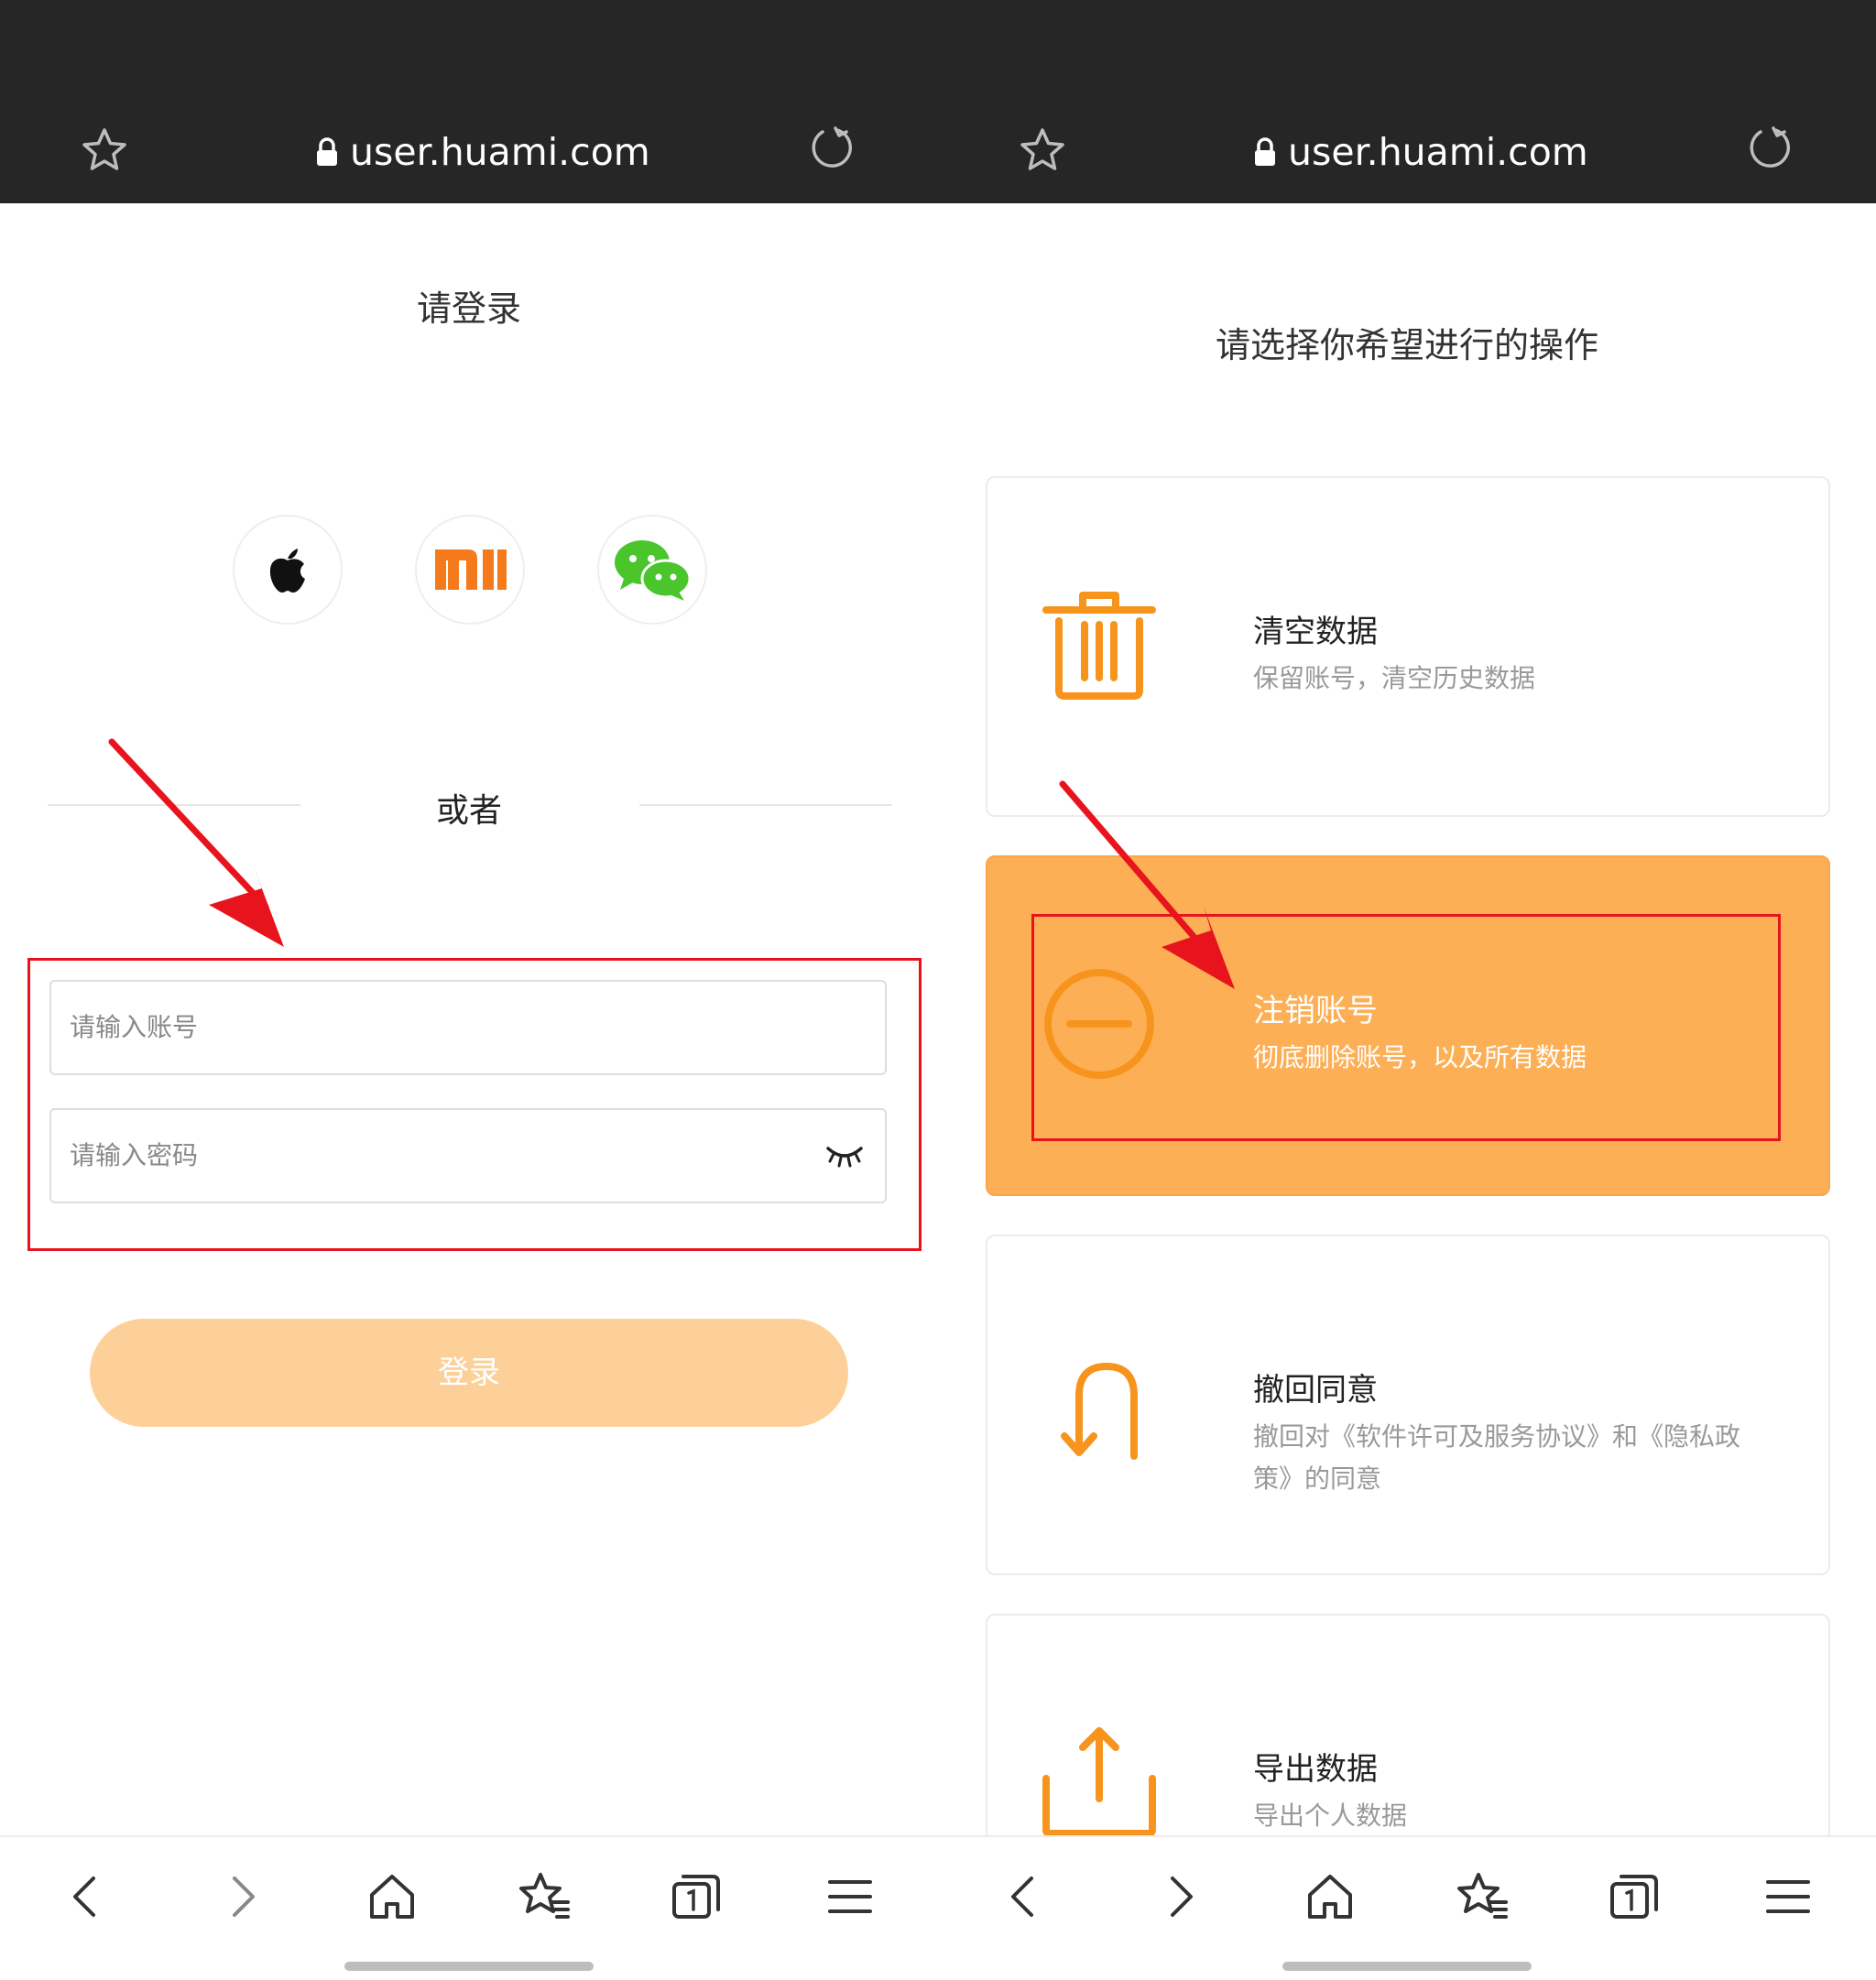  Describe the element at coordinates (1099, 1782) in the screenshot. I see `export-icon` at that location.